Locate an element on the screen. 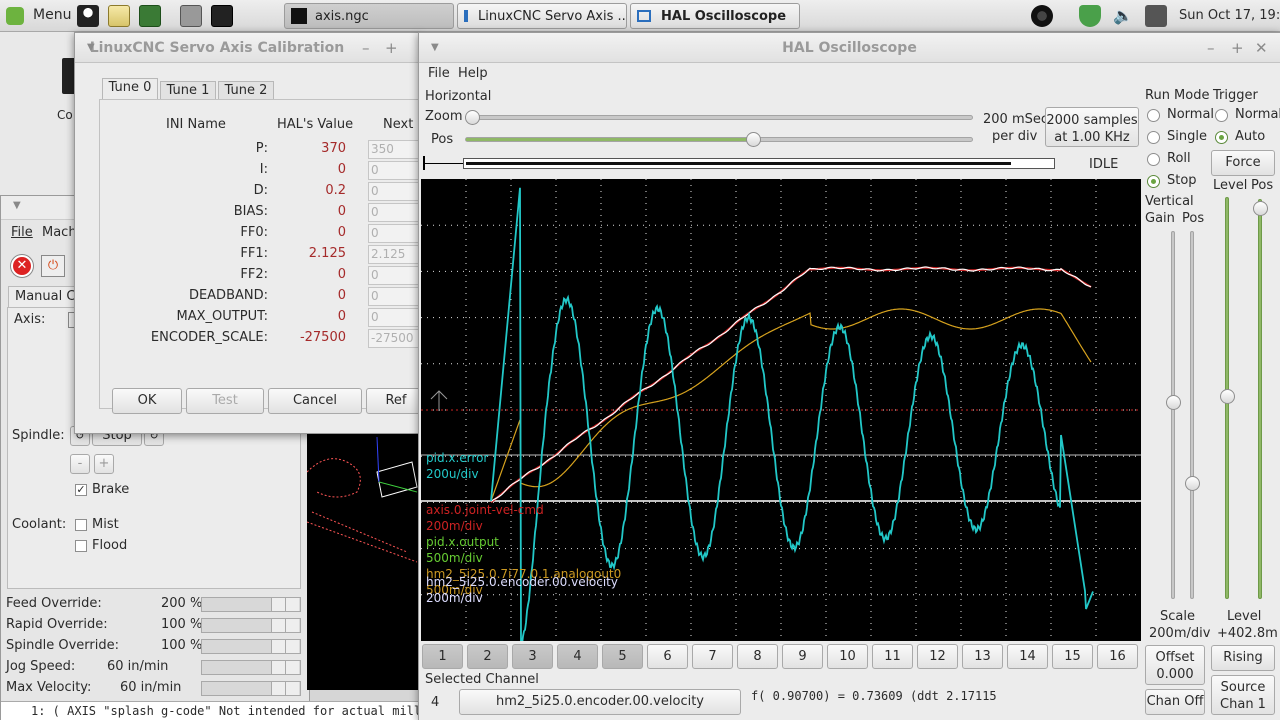  flood-checkbox is located at coordinates (81, 546).